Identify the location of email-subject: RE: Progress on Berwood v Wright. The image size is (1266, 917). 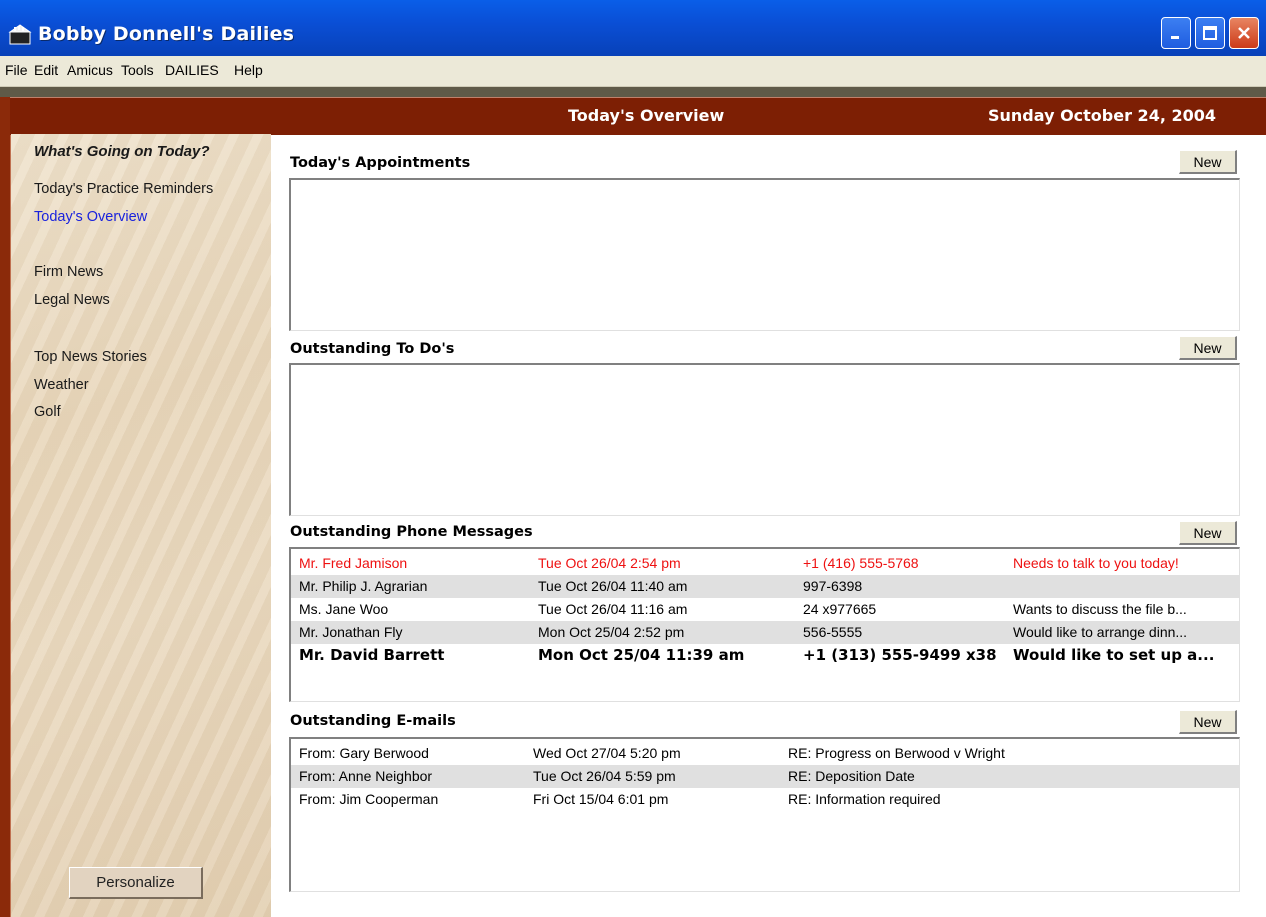
(896, 753).